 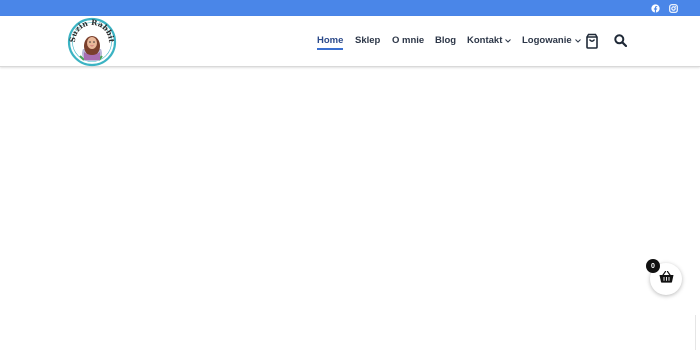 I want to click on site-logo: Suzin Rabbit, so click(x=92, y=41).